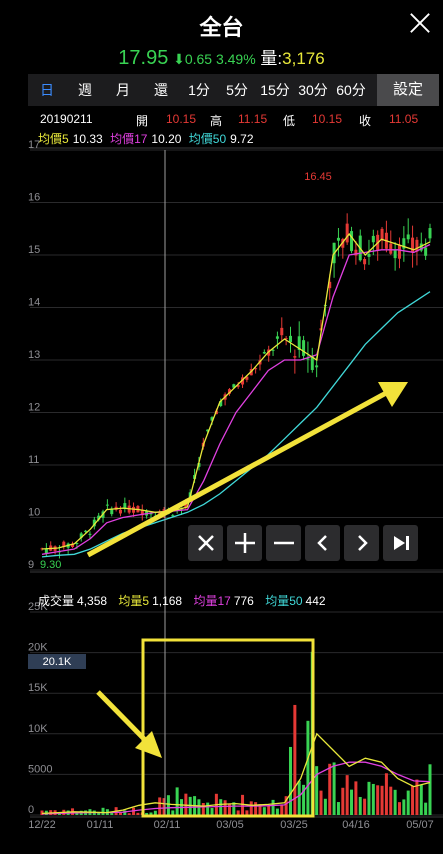  I want to click on vol-ma50-value: 442, so click(315, 601).